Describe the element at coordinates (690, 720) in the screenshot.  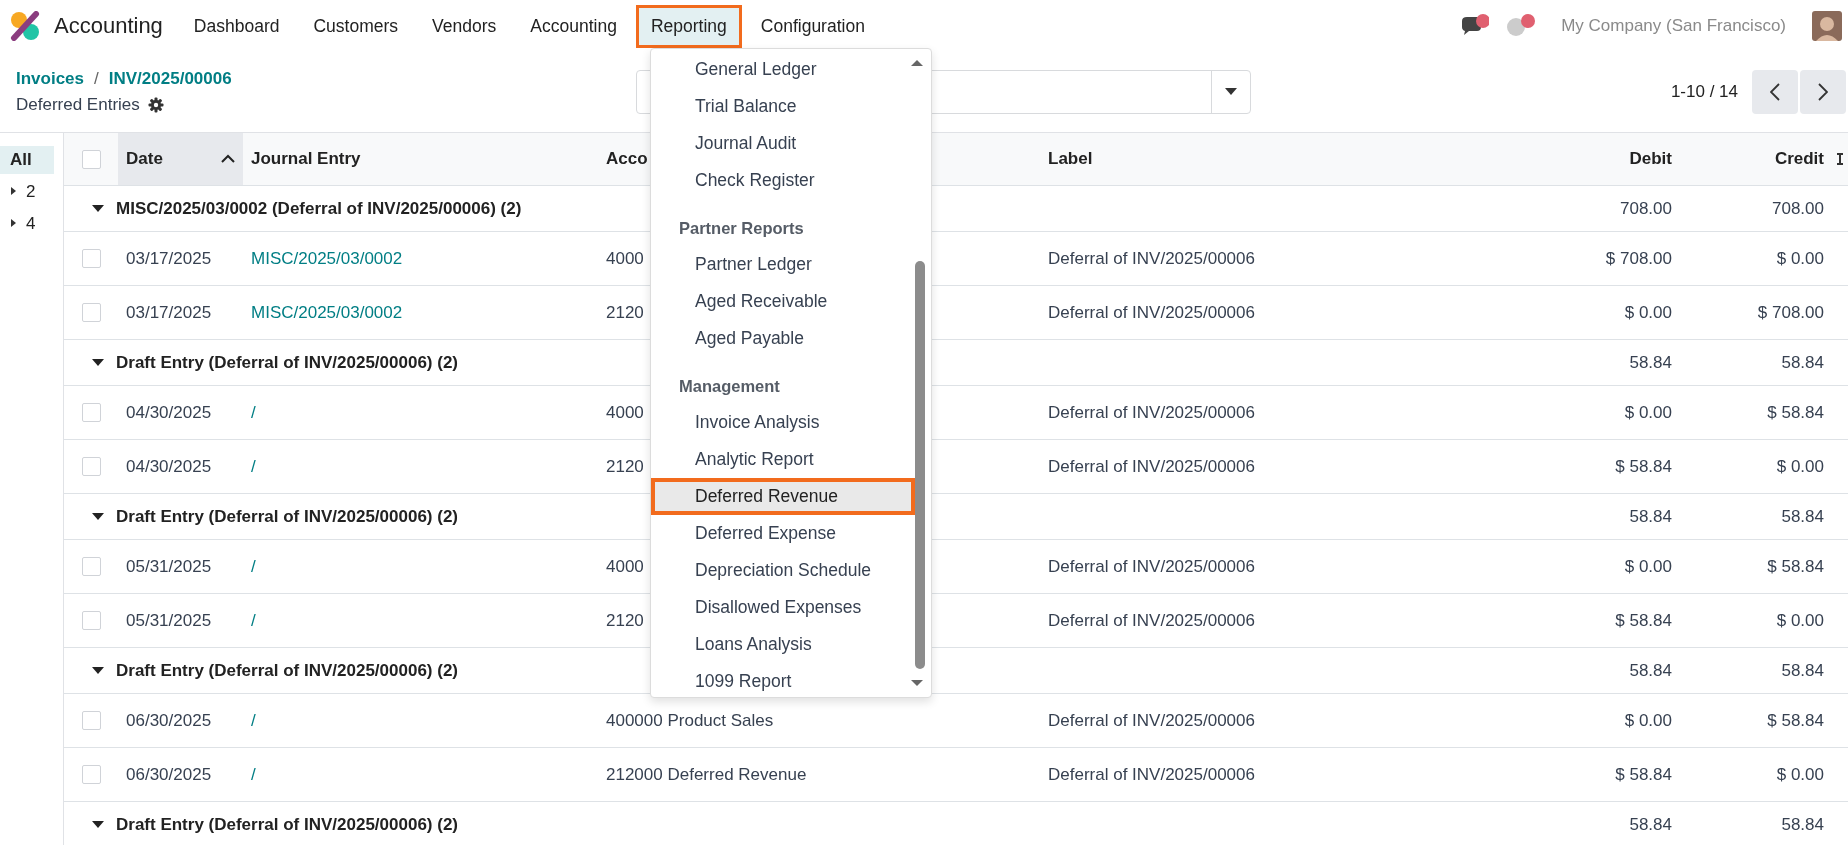
I see `table-cell: 400000 Product Sales` at that location.